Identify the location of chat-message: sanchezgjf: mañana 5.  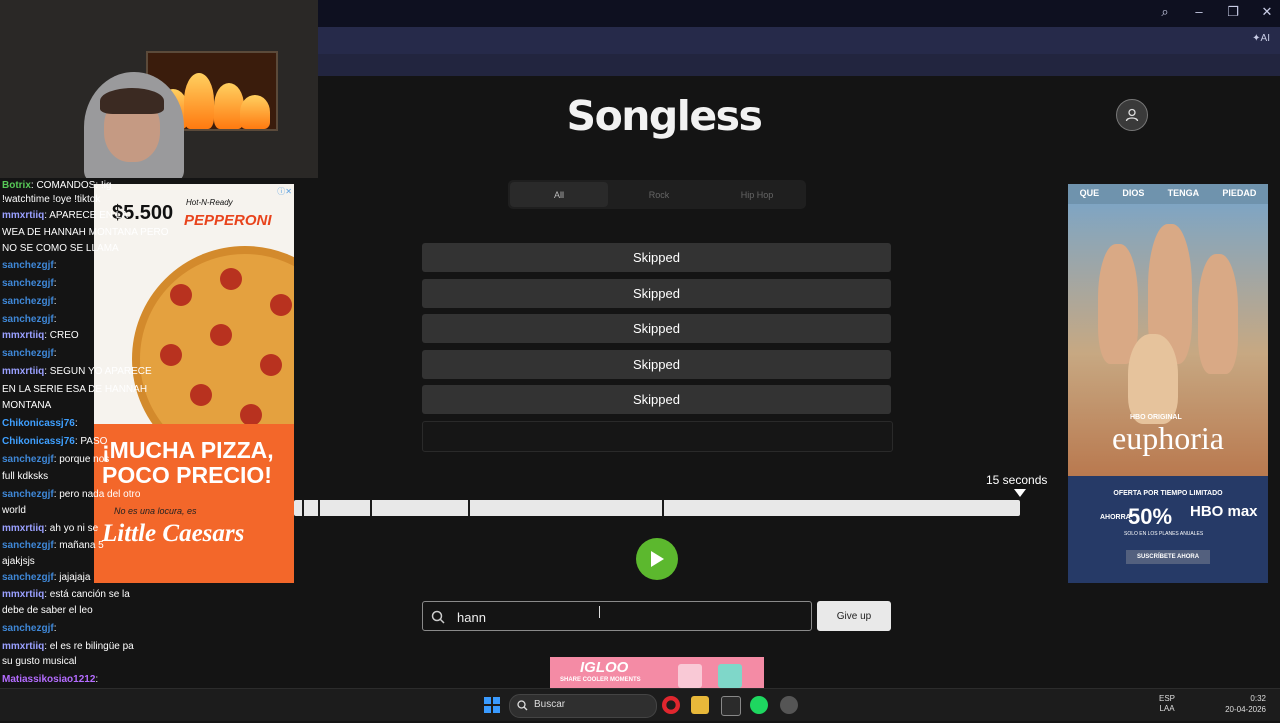
(53, 546).